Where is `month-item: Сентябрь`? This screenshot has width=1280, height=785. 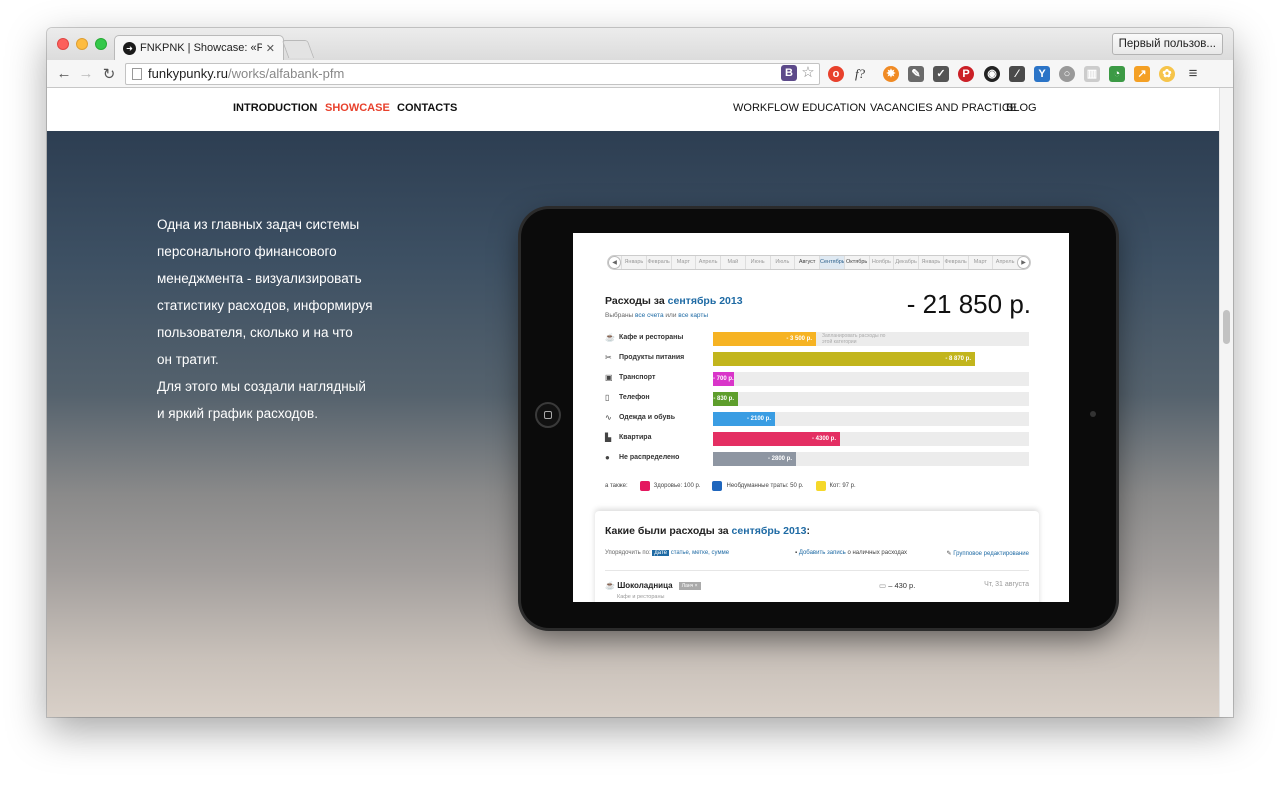 month-item: Сентябрь is located at coordinates (831, 262).